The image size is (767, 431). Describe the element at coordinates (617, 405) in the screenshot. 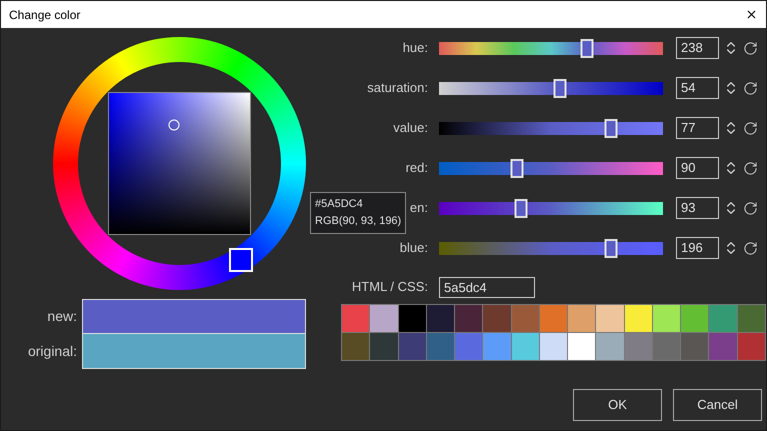

I see `dialog-button: OK` at that location.